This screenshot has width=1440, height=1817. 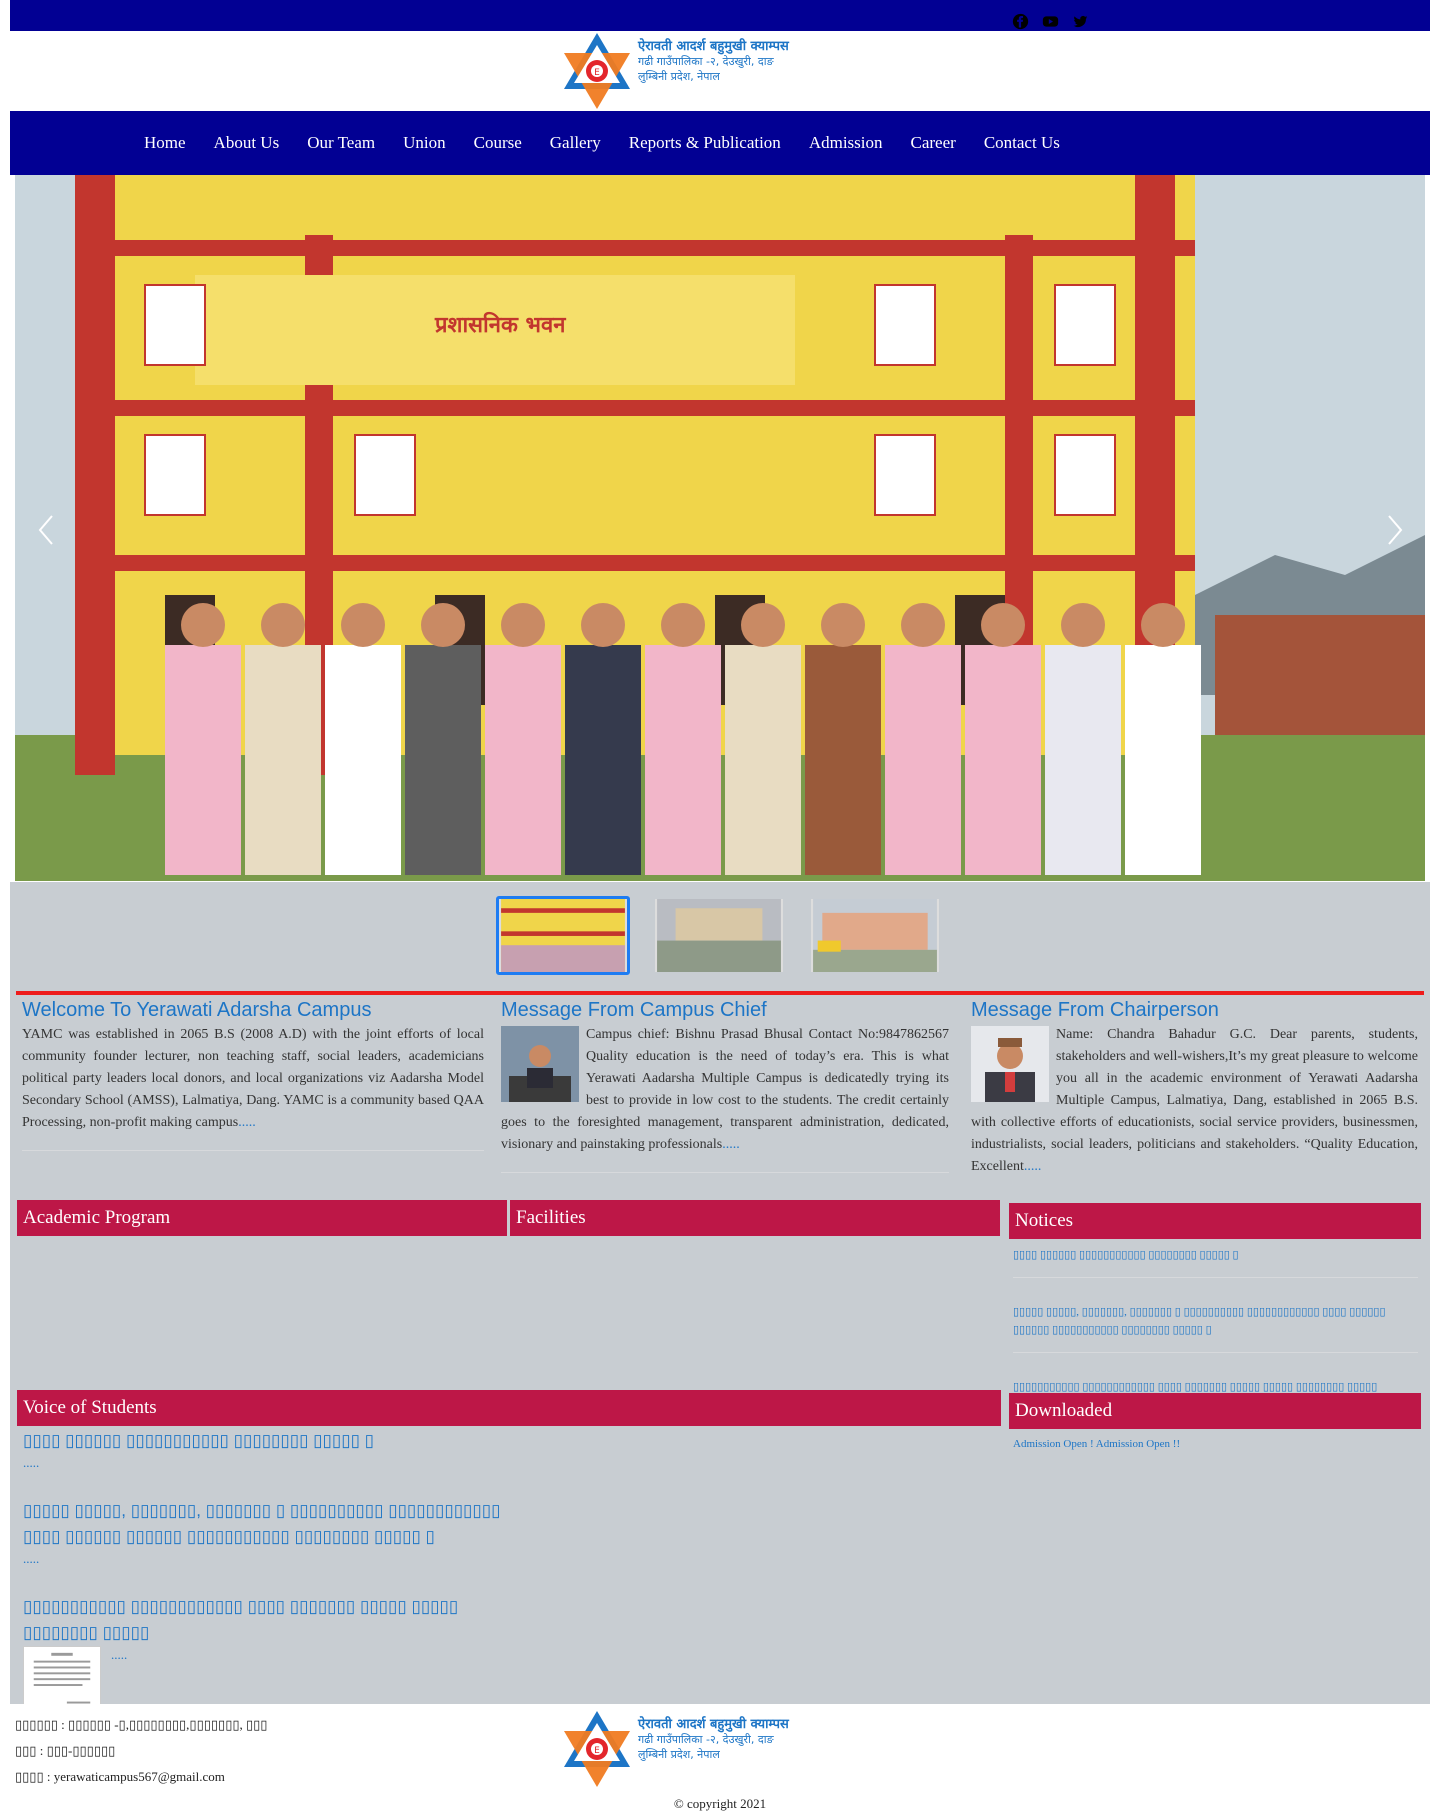 What do you see at coordinates (846, 143) in the screenshot?
I see `nav-admission: Admission` at bounding box center [846, 143].